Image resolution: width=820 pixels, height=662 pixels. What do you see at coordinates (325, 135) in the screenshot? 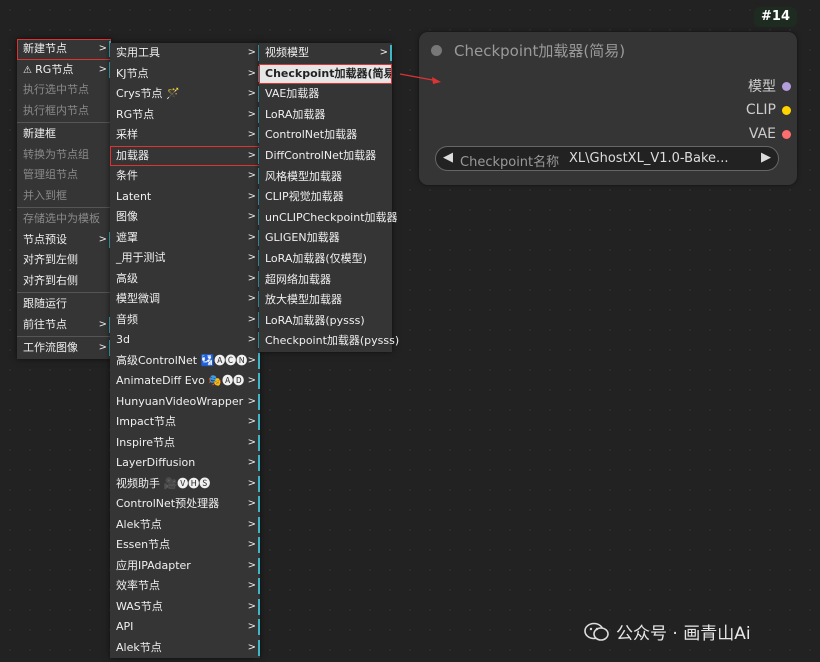
I see `menu3-item: ControlNet加载器` at bounding box center [325, 135].